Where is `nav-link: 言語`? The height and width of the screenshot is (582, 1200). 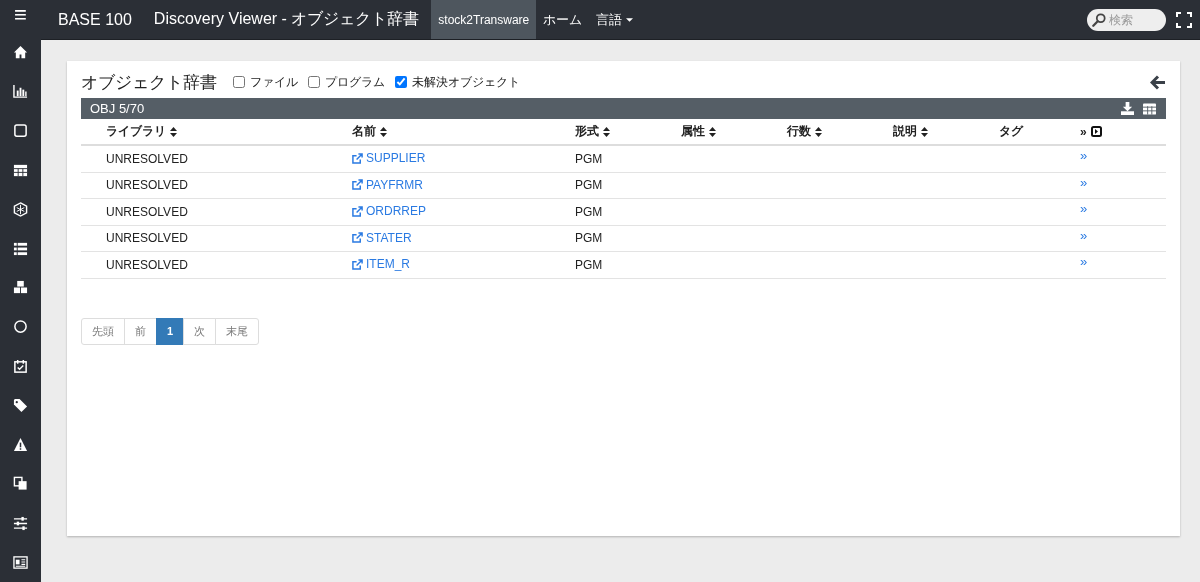
nav-link: 言語 is located at coordinates (615, 19).